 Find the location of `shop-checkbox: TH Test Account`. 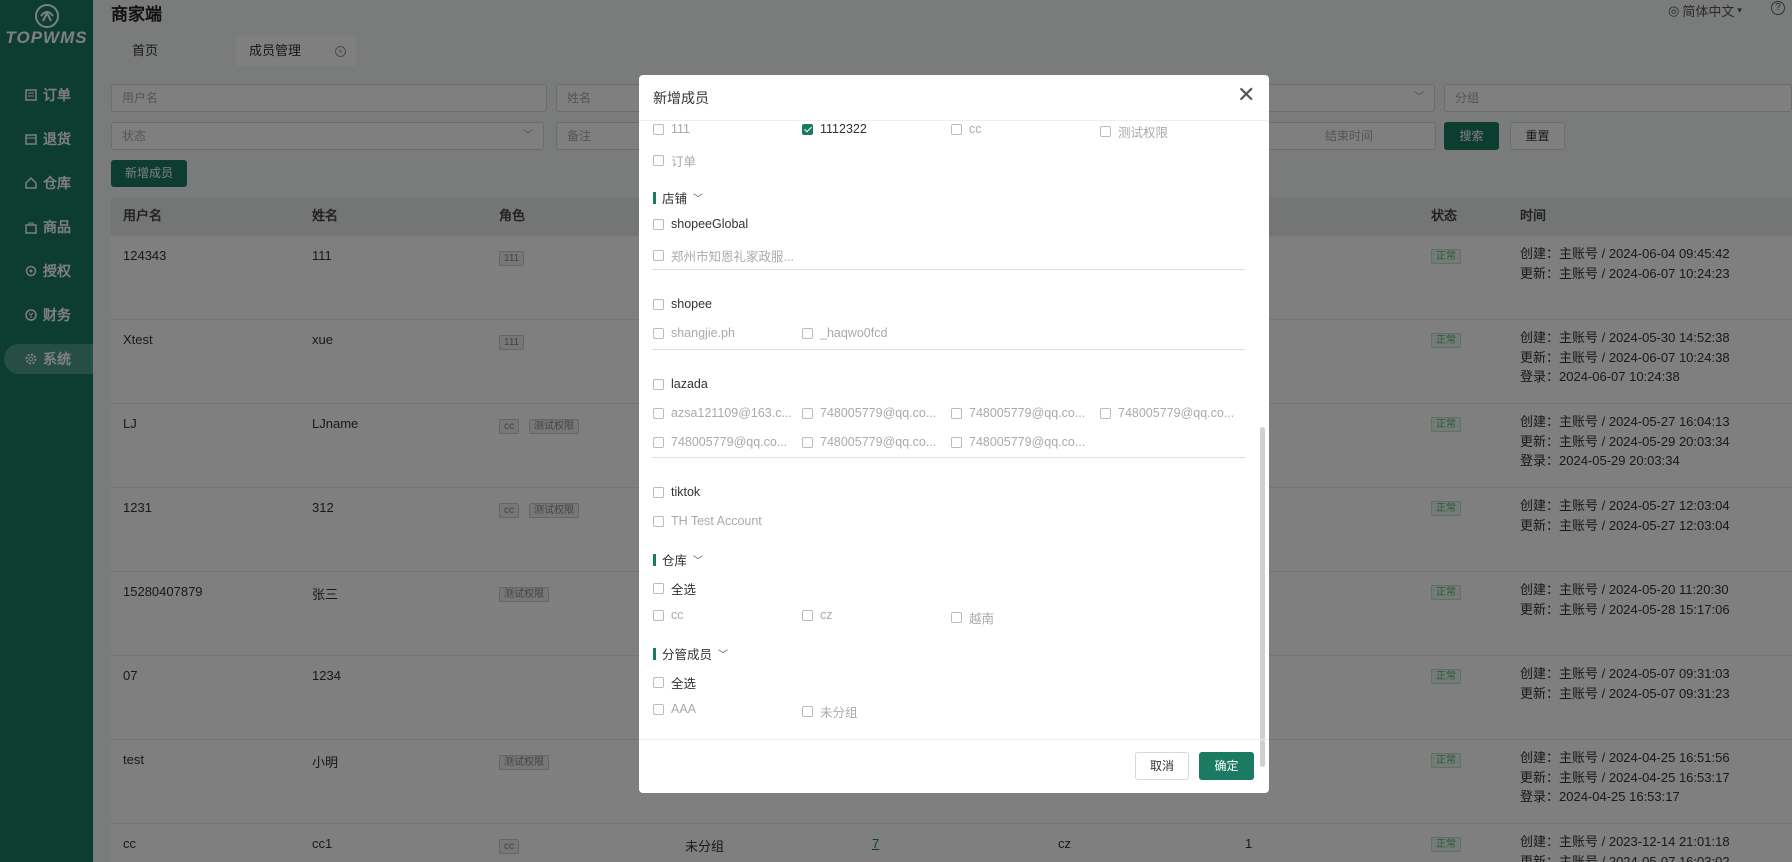

shop-checkbox: TH Test Account is located at coordinates (707, 521).